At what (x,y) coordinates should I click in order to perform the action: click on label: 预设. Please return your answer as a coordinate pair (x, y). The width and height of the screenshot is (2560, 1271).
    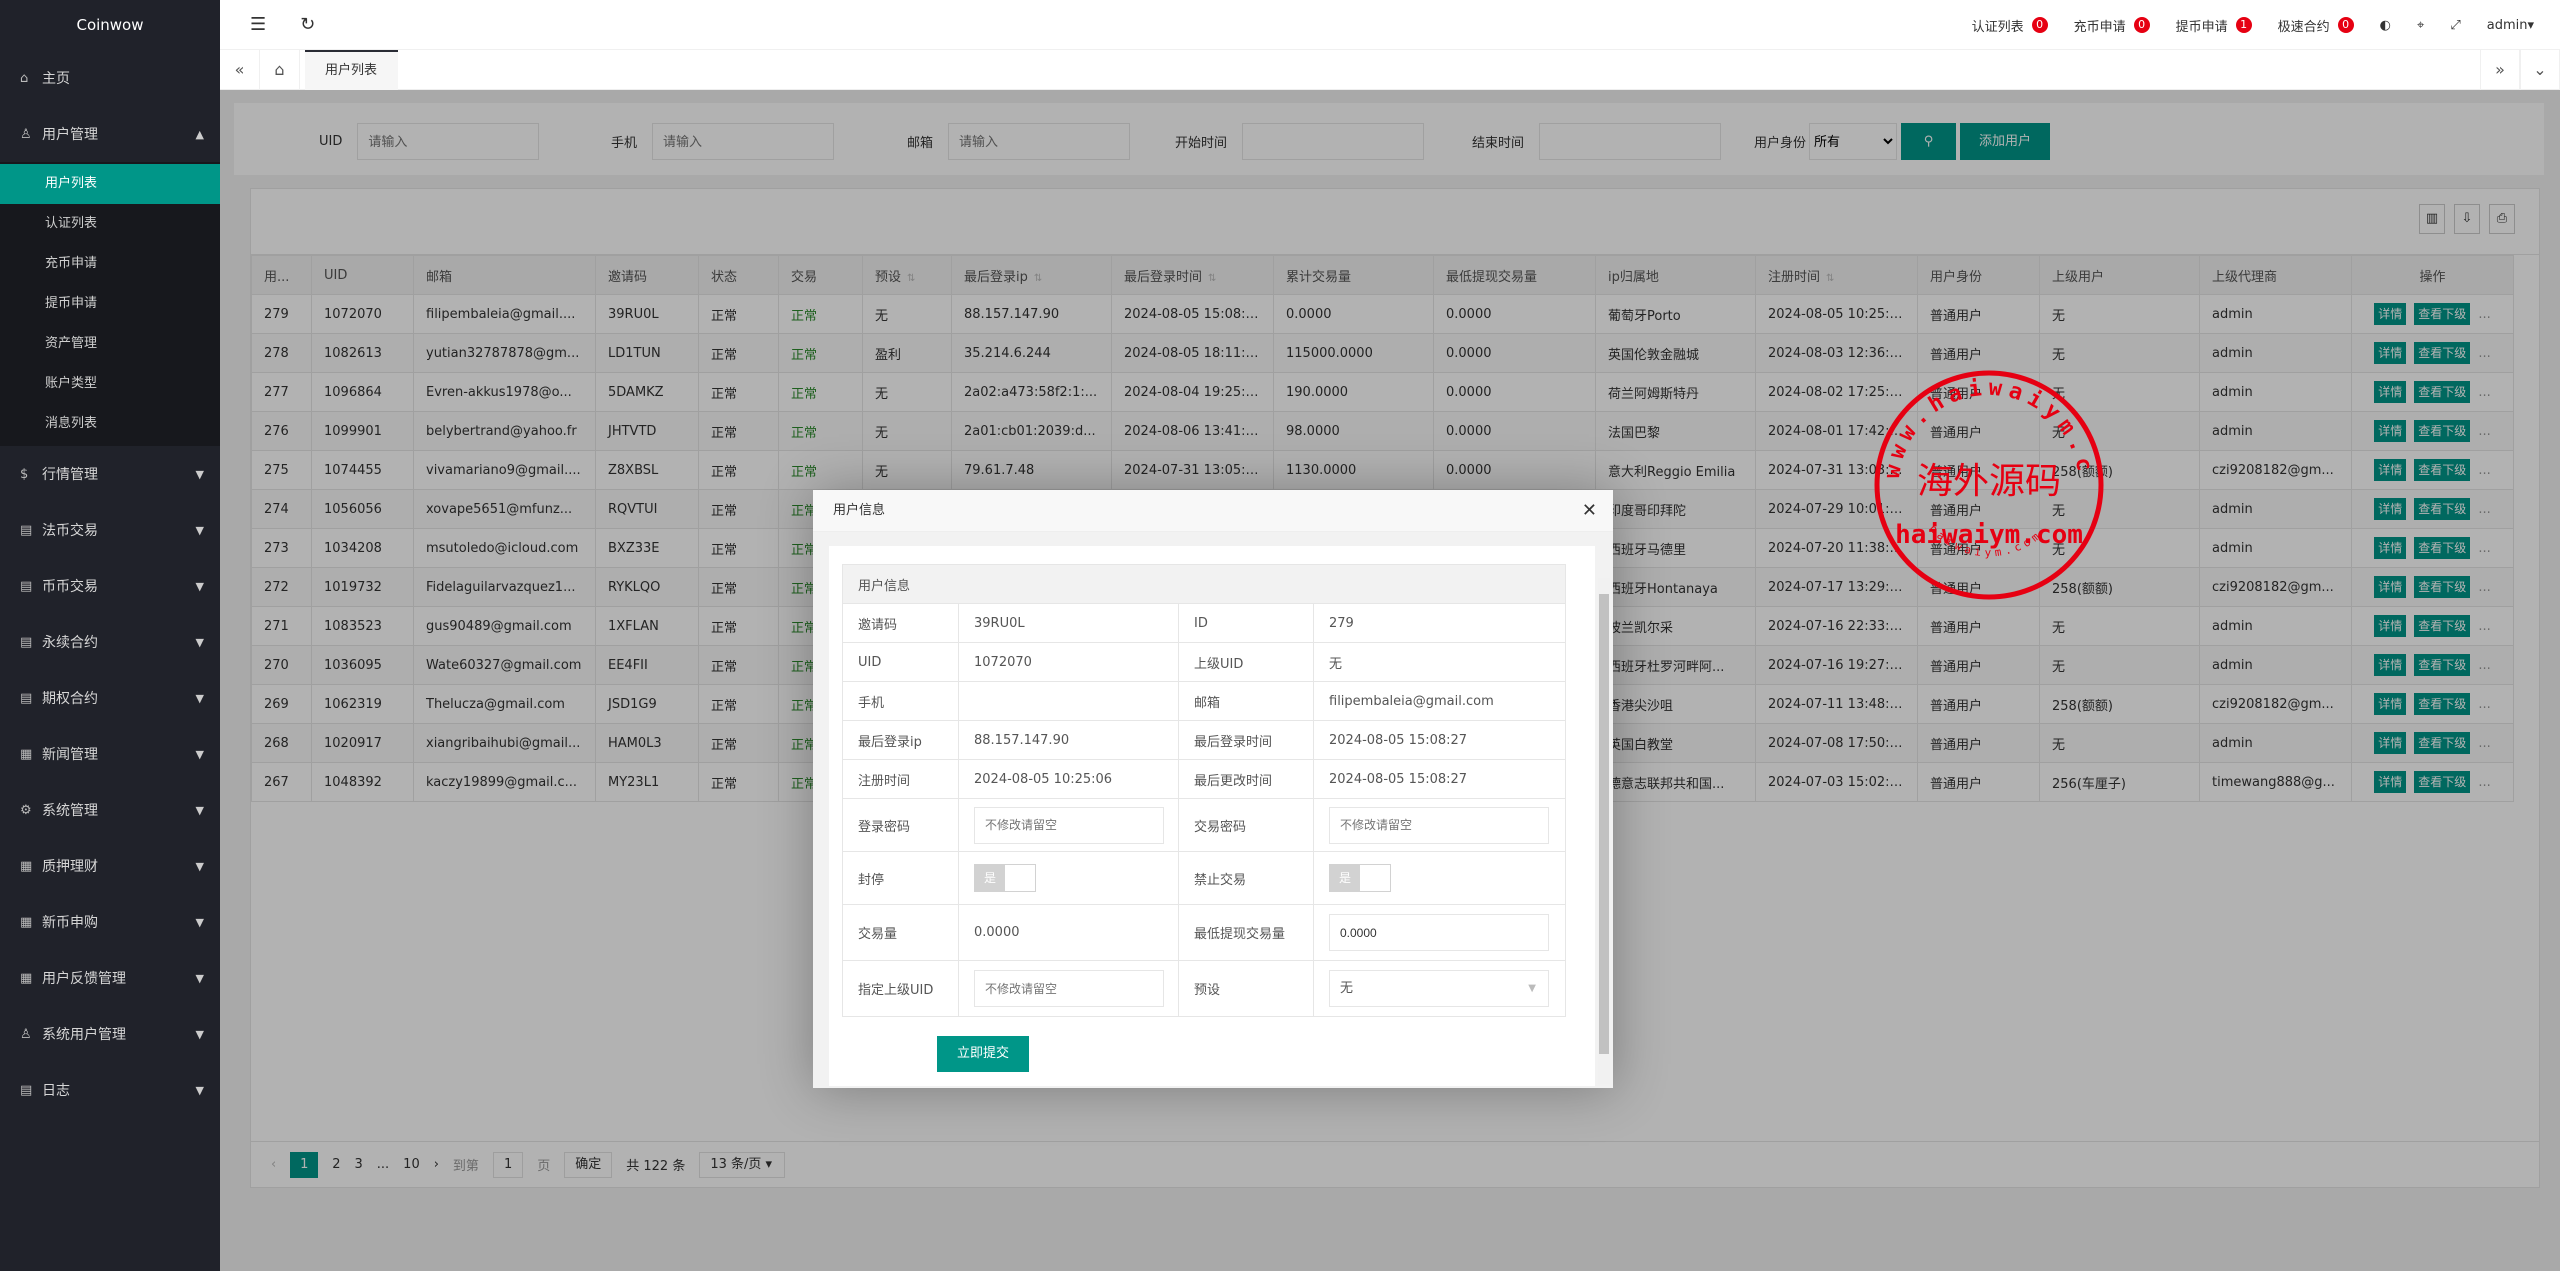
    Looking at the image, I should click on (1246, 988).